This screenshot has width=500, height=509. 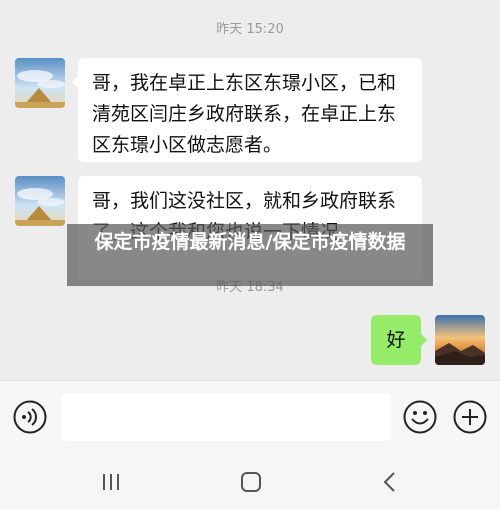 What do you see at coordinates (250, 29) in the screenshot?
I see `timestamp: 昨天 15:20` at bounding box center [250, 29].